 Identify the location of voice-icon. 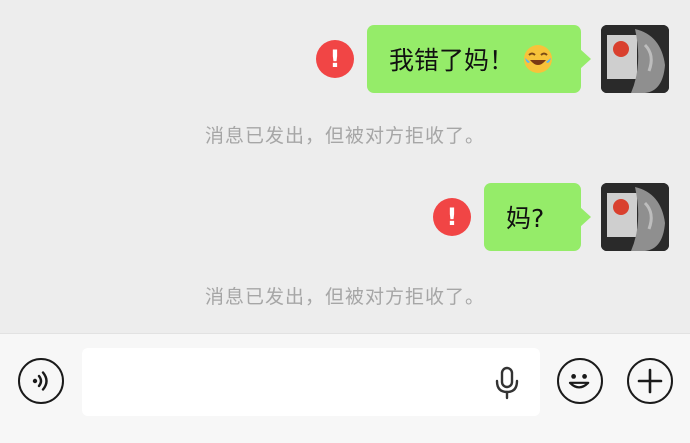
(40, 381).